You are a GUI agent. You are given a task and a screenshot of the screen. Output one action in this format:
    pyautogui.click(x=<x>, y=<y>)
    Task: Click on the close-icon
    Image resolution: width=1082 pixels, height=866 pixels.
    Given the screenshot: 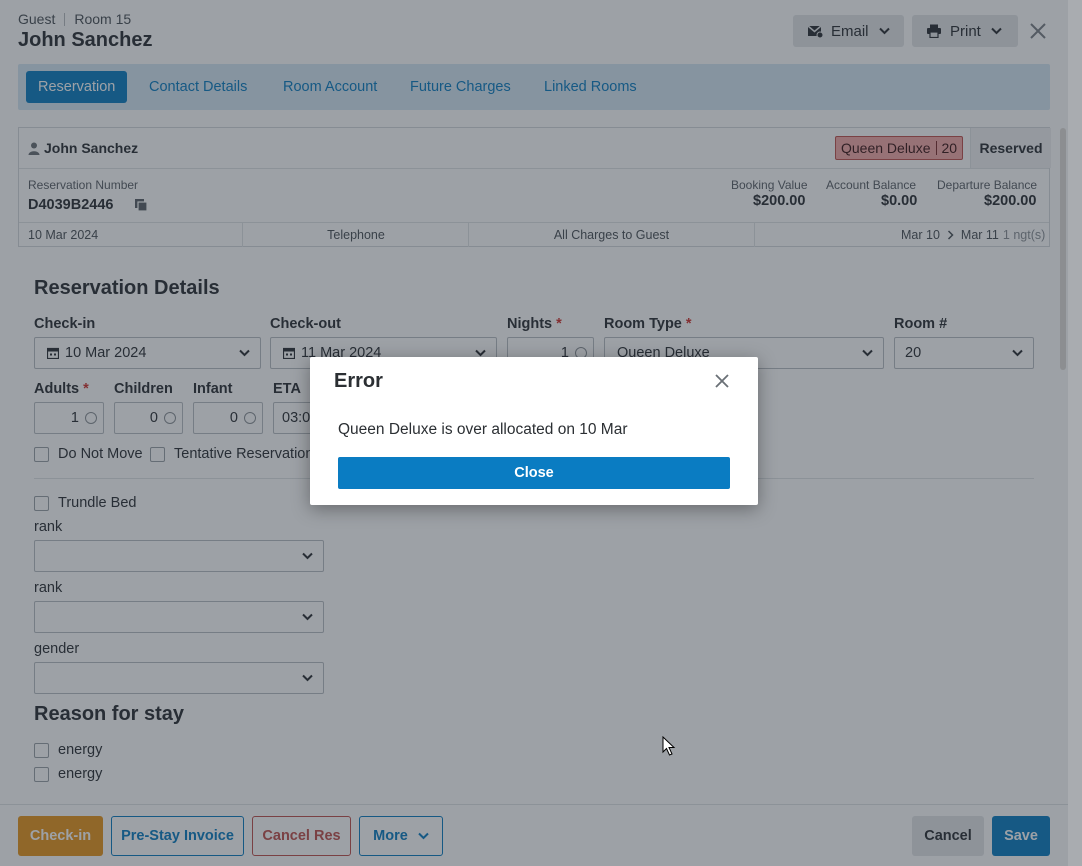 What is the action you would take?
    pyautogui.click(x=722, y=381)
    